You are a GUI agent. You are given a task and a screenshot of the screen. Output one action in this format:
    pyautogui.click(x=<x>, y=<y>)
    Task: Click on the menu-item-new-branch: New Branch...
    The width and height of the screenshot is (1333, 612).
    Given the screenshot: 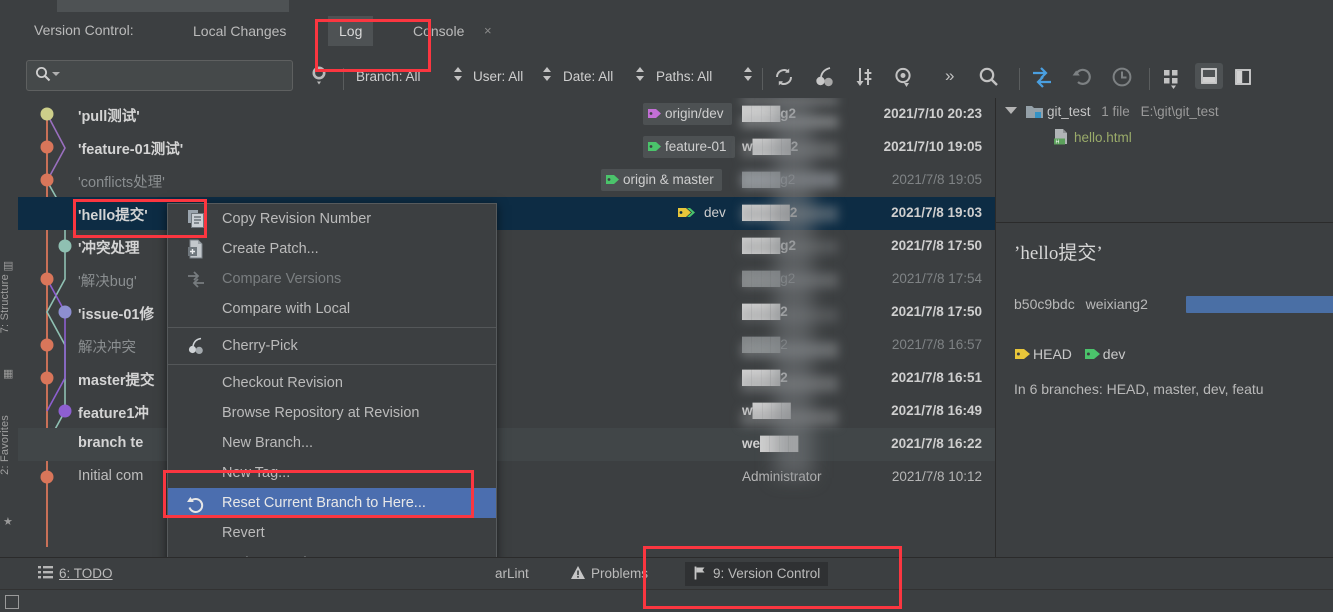 What is the action you would take?
    pyautogui.click(x=332, y=443)
    